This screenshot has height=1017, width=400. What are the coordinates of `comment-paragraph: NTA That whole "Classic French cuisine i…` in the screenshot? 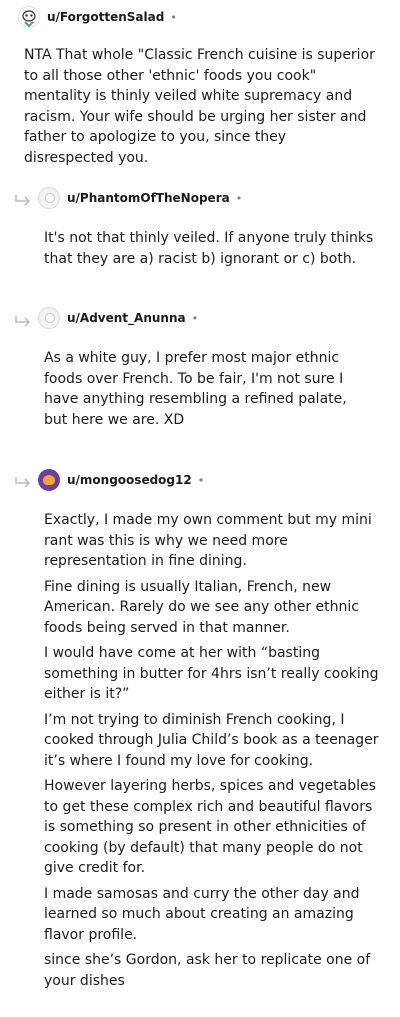 It's located at (199, 106).